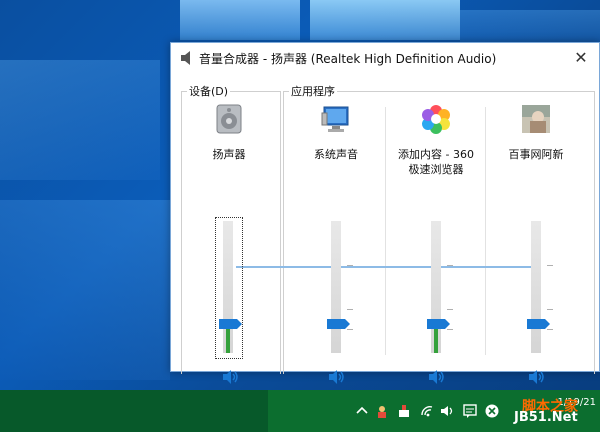 The height and width of the screenshot is (432, 600). What do you see at coordinates (546, 417) in the screenshot?
I see `watermark-text-bottom: JB51.Net` at bounding box center [546, 417].